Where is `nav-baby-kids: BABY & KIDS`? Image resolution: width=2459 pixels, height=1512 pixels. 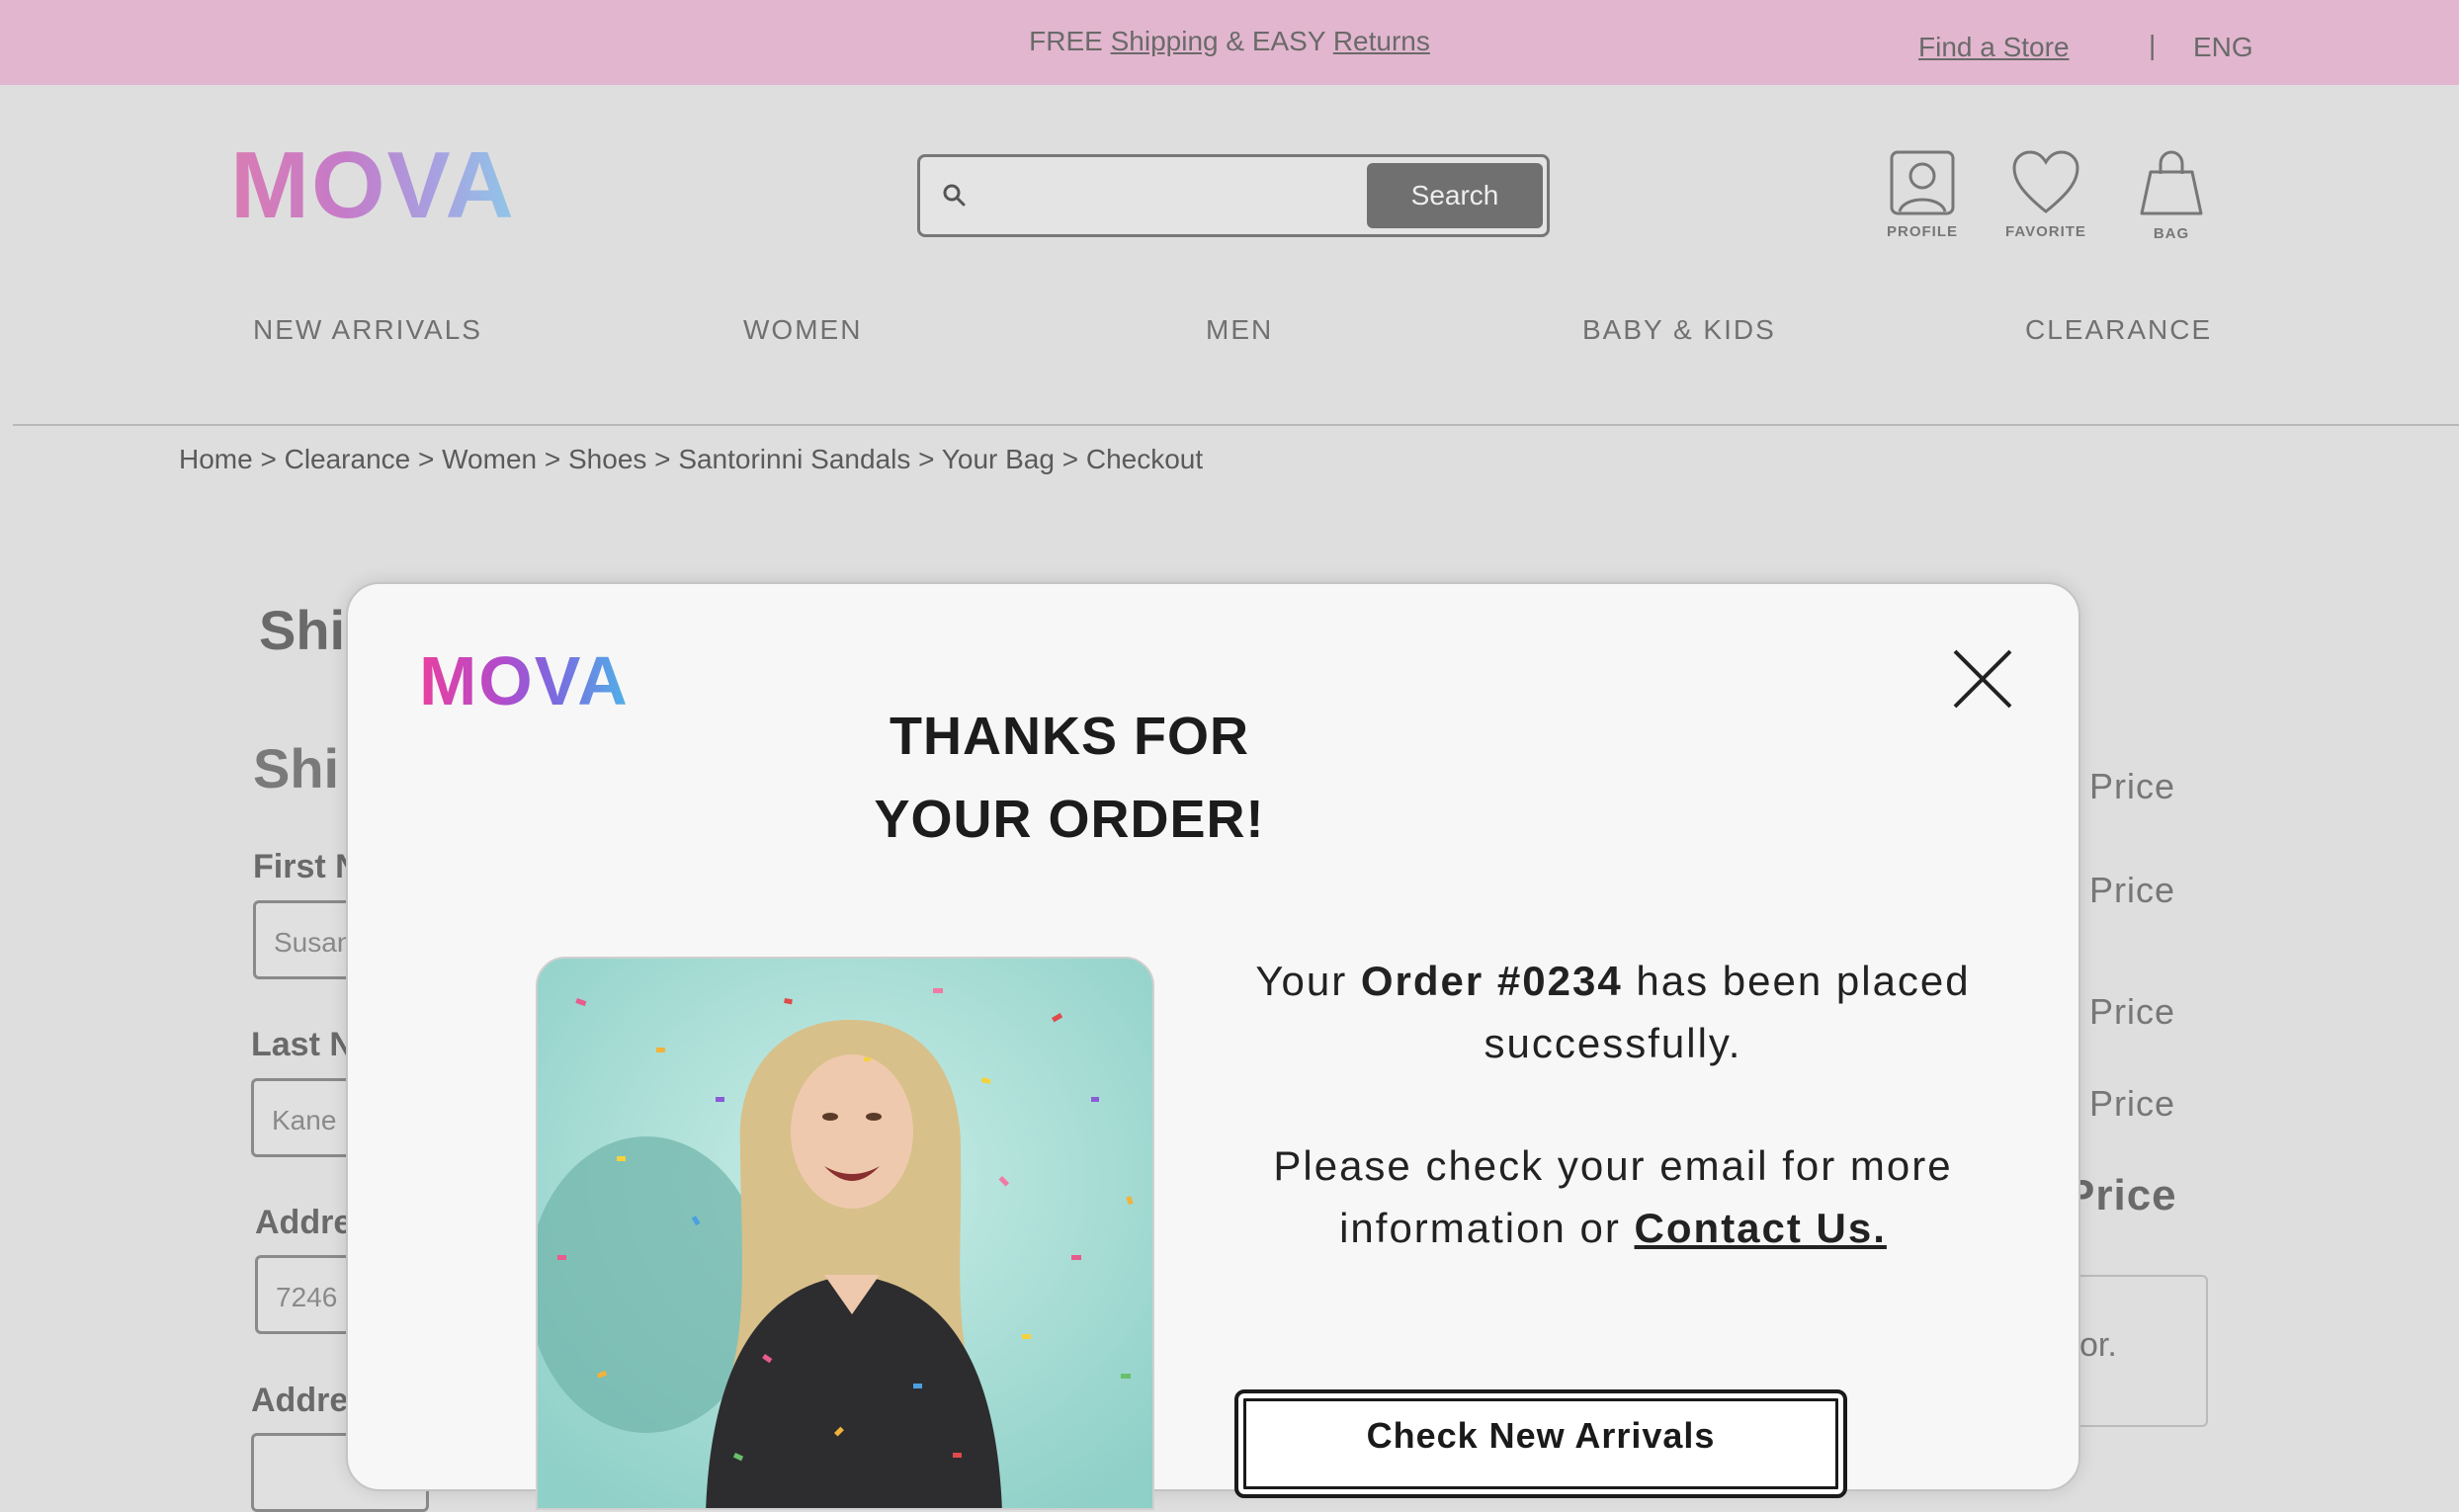
nav-baby-kids: BABY & KIDS is located at coordinates (1679, 330).